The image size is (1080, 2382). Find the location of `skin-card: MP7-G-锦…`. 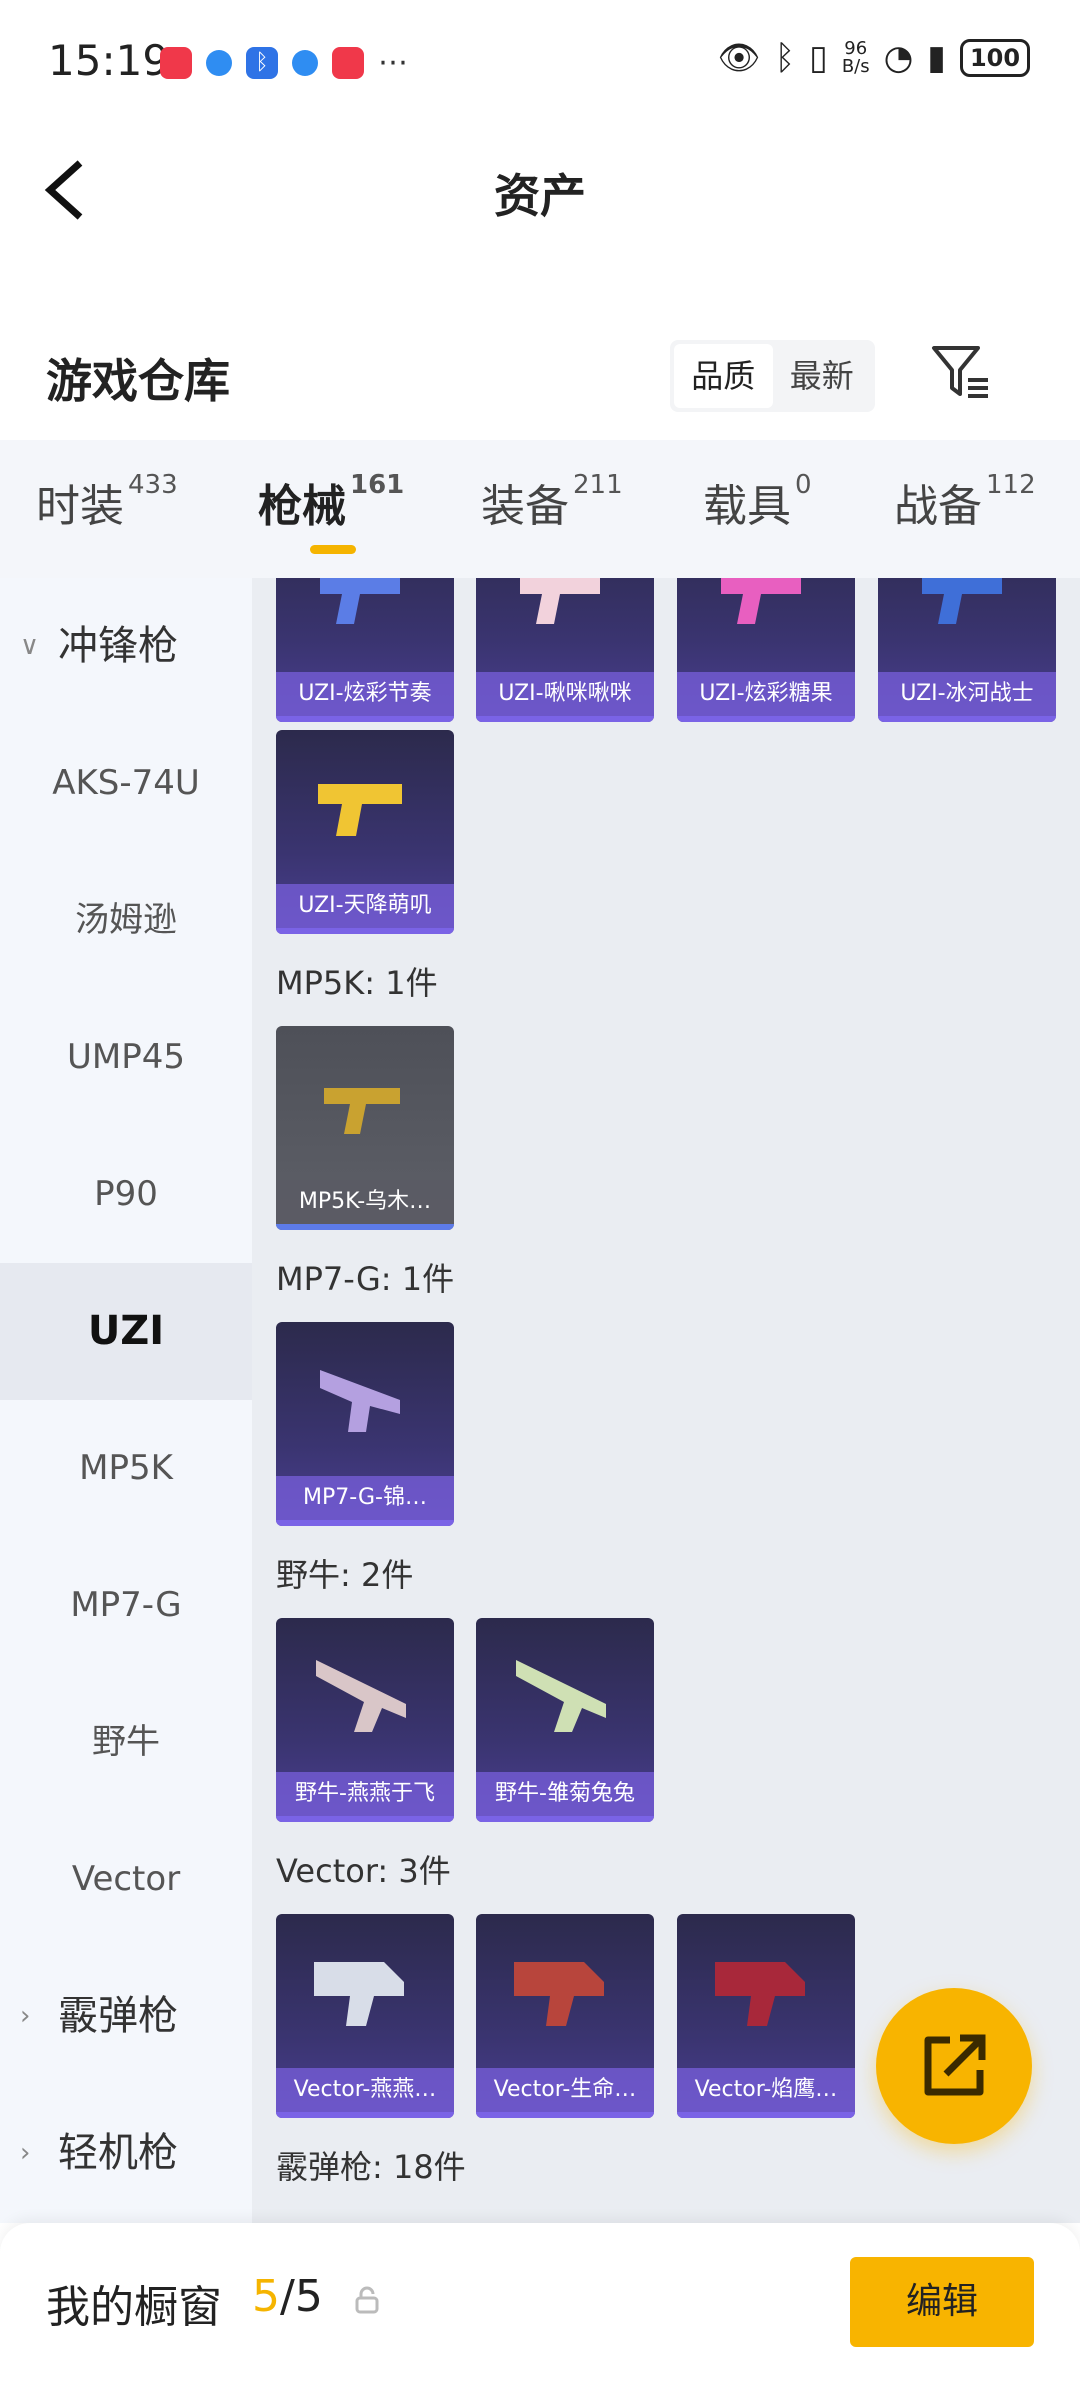

skin-card: MP7-G-锦… is located at coordinates (365, 1424).